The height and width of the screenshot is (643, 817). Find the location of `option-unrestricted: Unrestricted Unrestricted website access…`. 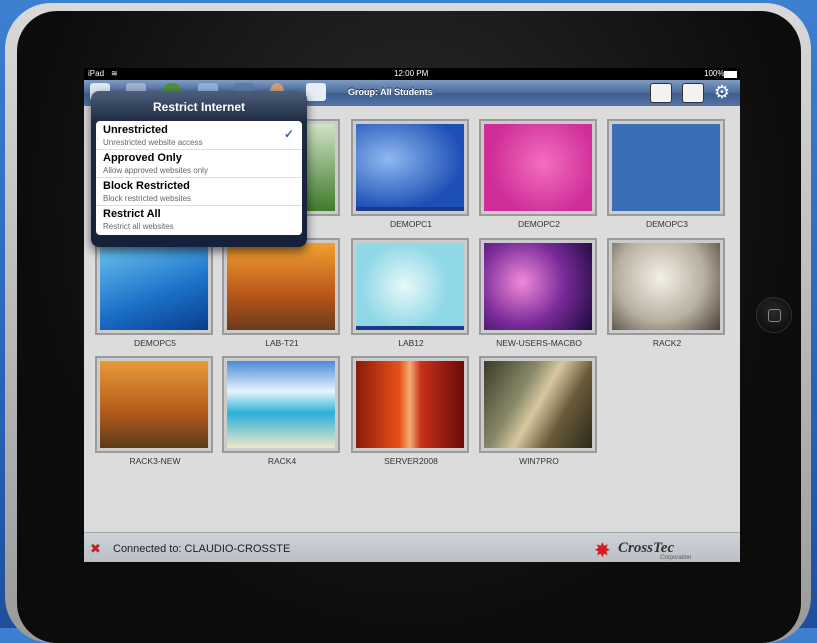

option-unrestricted: Unrestricted Unrestricted website access… is located at coordinates (199, 135).